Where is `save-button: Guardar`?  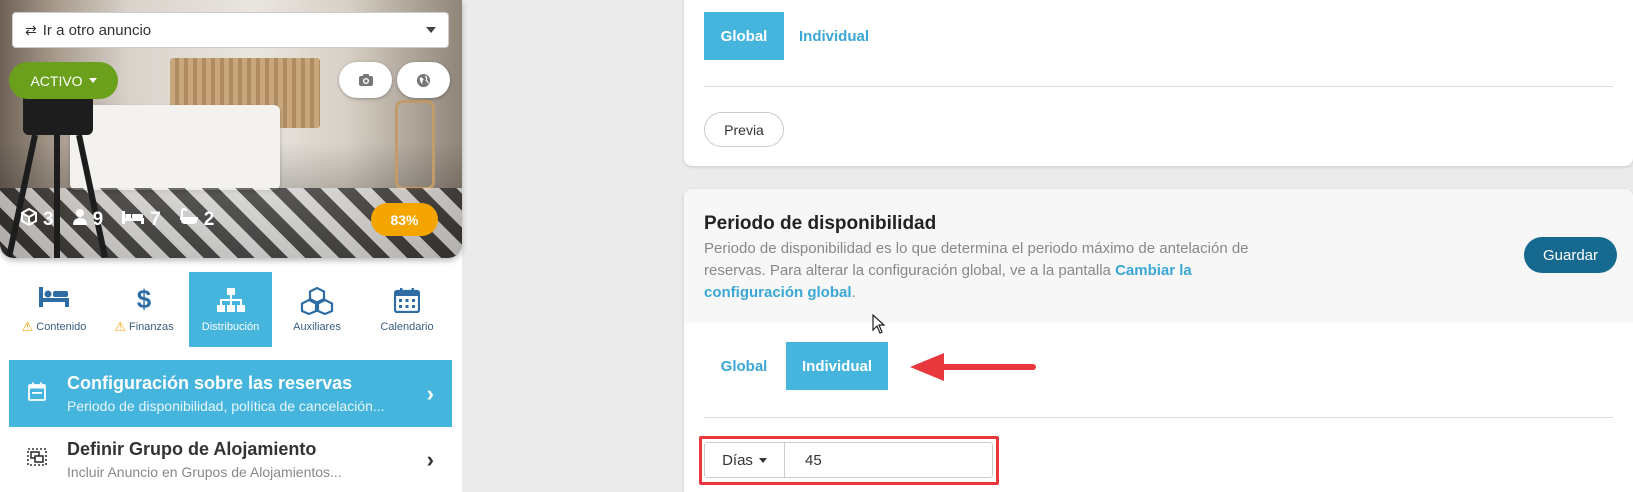
save-button: Guardar is located at coordinates (1570, 255).